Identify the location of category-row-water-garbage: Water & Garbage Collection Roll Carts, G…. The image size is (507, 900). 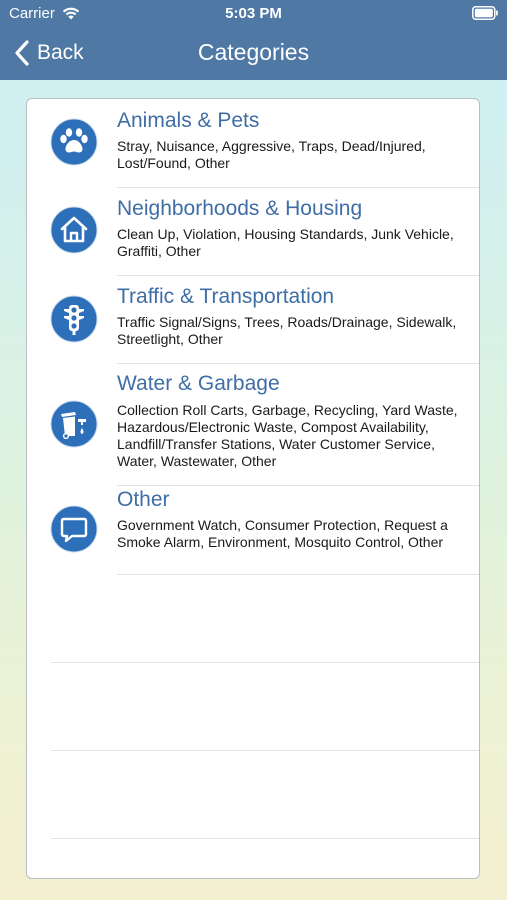
(253, 424).